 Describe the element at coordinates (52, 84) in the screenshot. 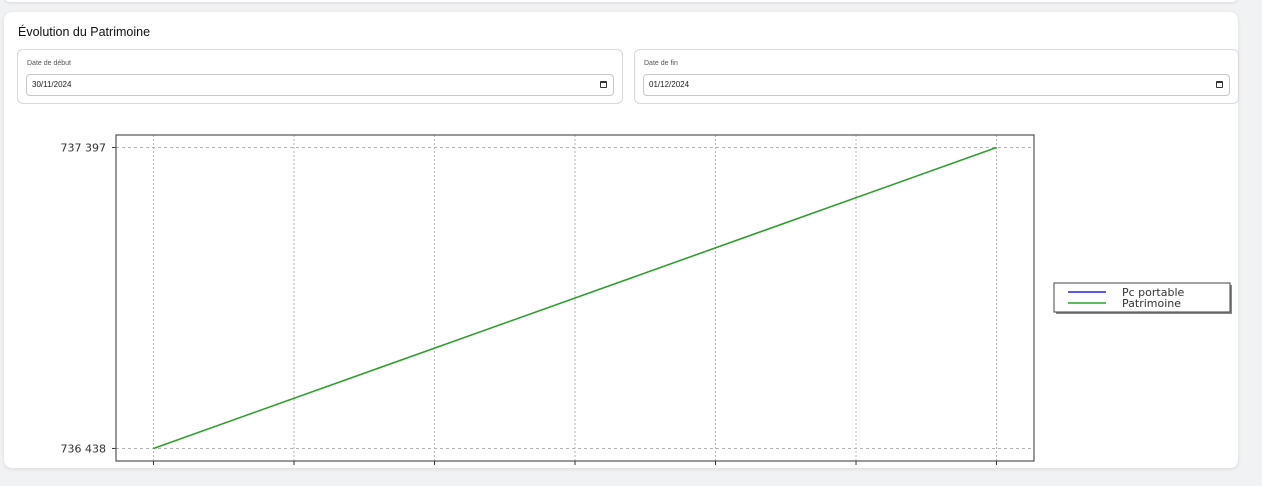

I see `start-date-value: 30/11/2024` at that location.